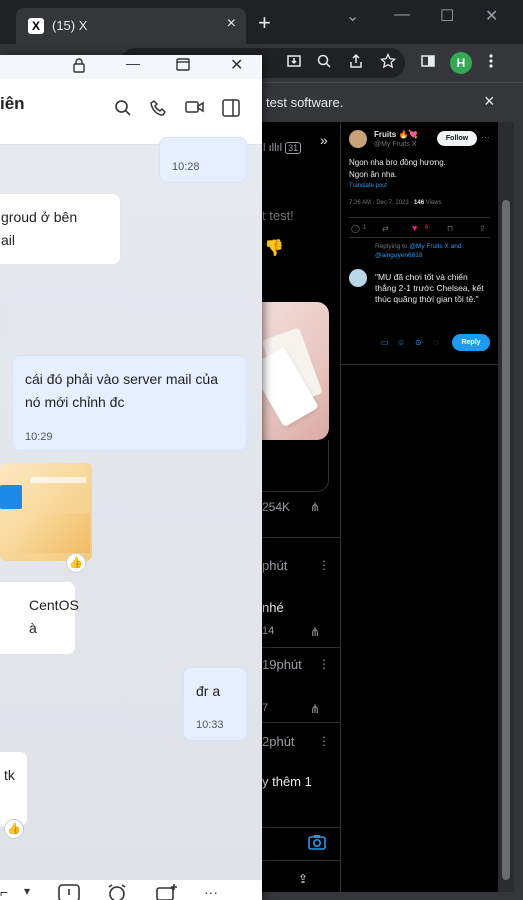  What do you see at coordinates (236, 65) in the screenshot?
I see `close-button: ✕` at bounding box center [236, 65].